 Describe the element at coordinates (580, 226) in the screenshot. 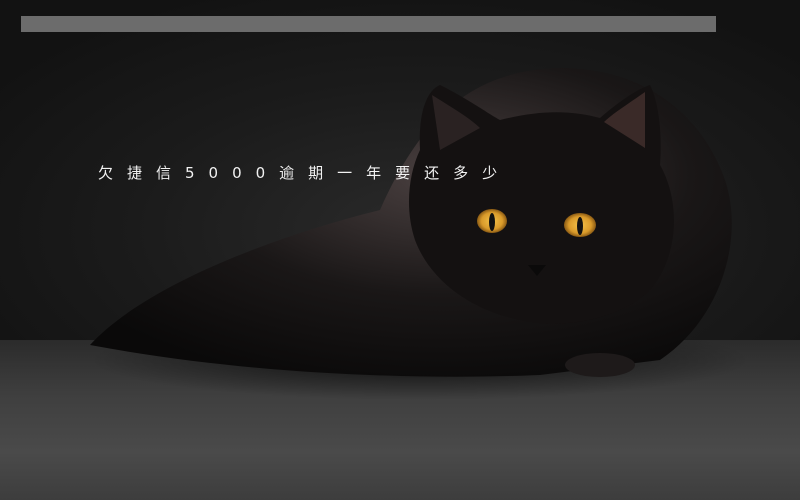

I see `right-pupil` at that location.